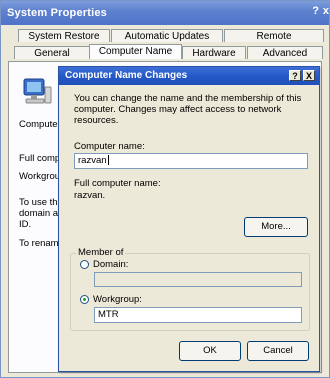  Describe the element at coordinates (198, 315) in the screenshot. I see `workgroup-input: MTR` at that location.